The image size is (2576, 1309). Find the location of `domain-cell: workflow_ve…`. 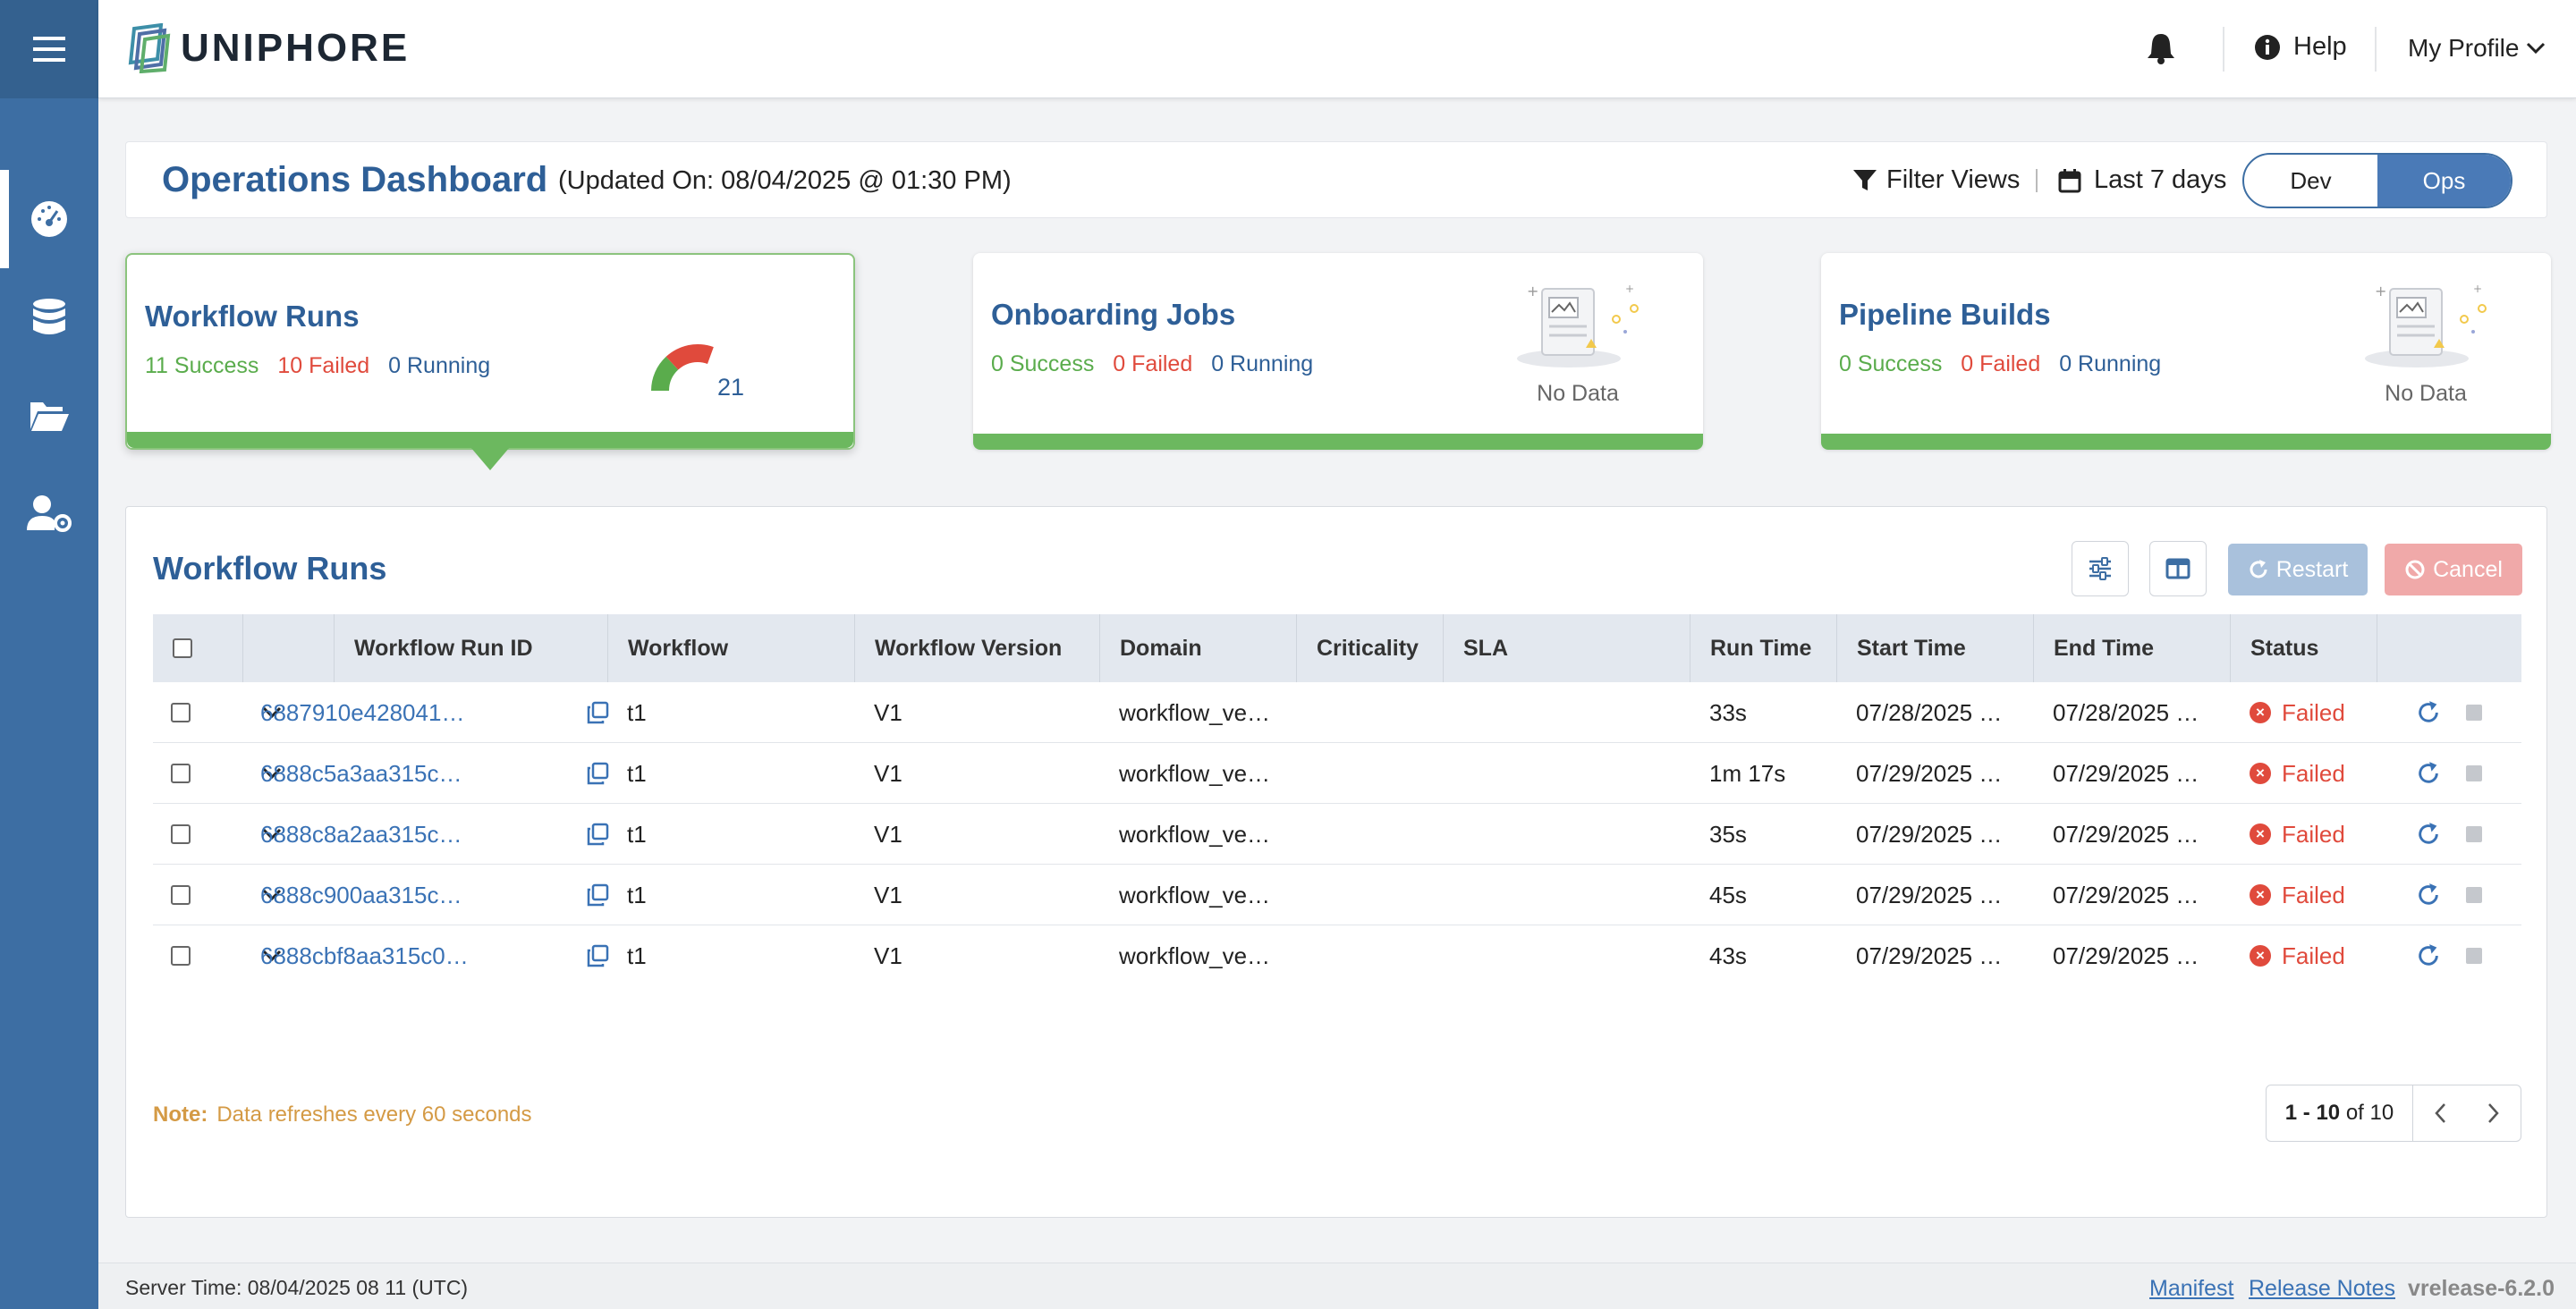

domain-cell: workflow_ve… is located at coordinates (1195, 712).